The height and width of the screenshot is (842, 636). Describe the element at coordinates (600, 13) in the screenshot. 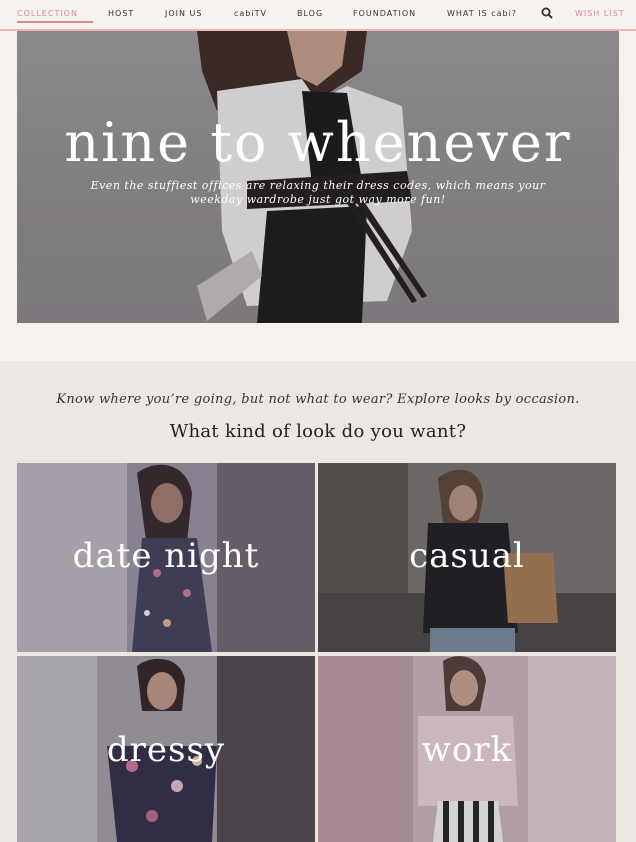

I see `wish-list-link: WISH LIST` at that location.